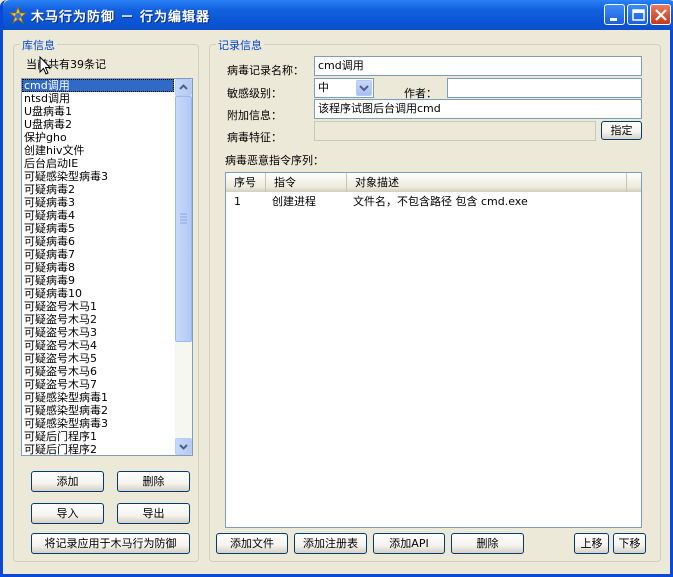  Describe the element at coordinates (591, 543) in the screenshot. I see `move-up-button: 上移` at that location.